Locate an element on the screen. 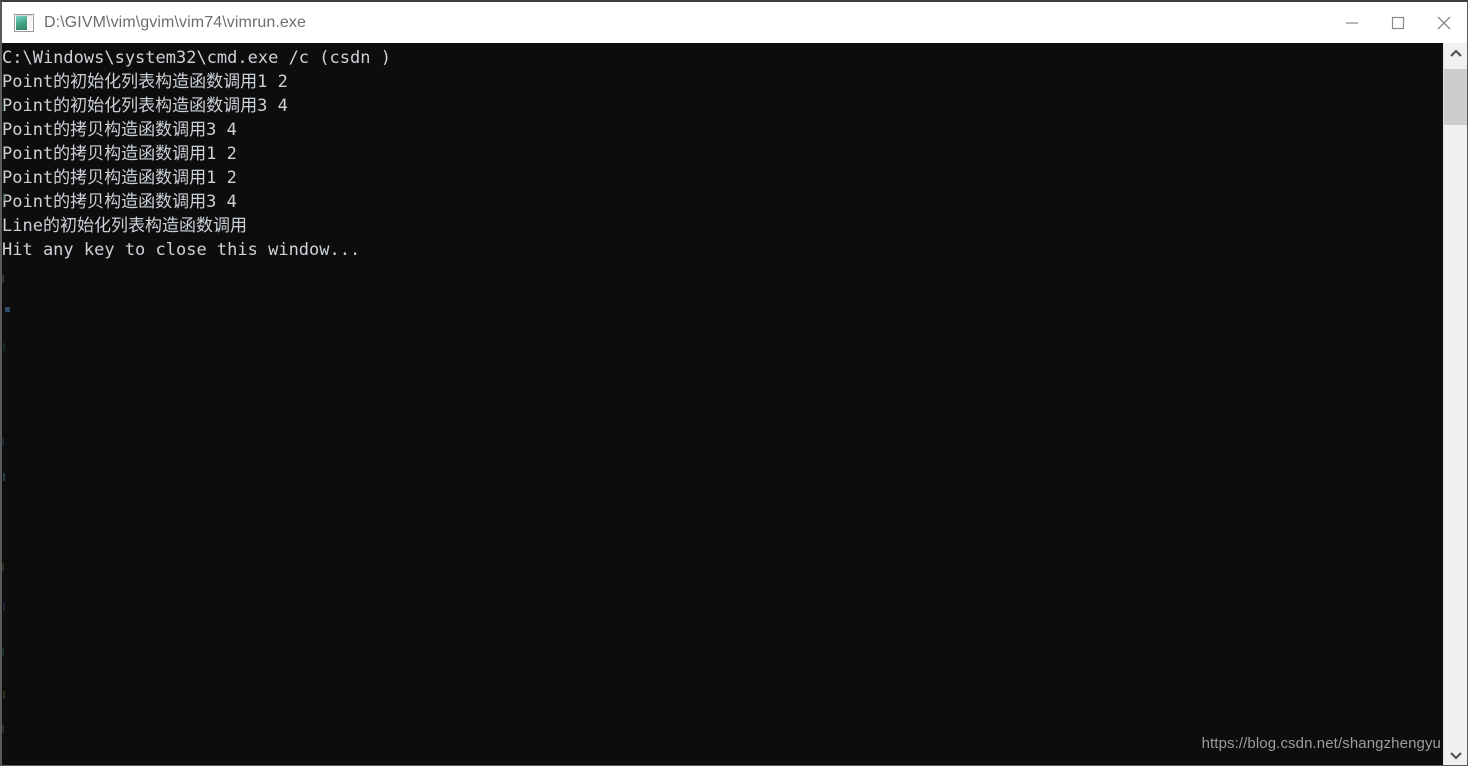 Image resolution: width=1468 pixels, height=766 pixels. maximize-button is located at coordinates (1398, 22).